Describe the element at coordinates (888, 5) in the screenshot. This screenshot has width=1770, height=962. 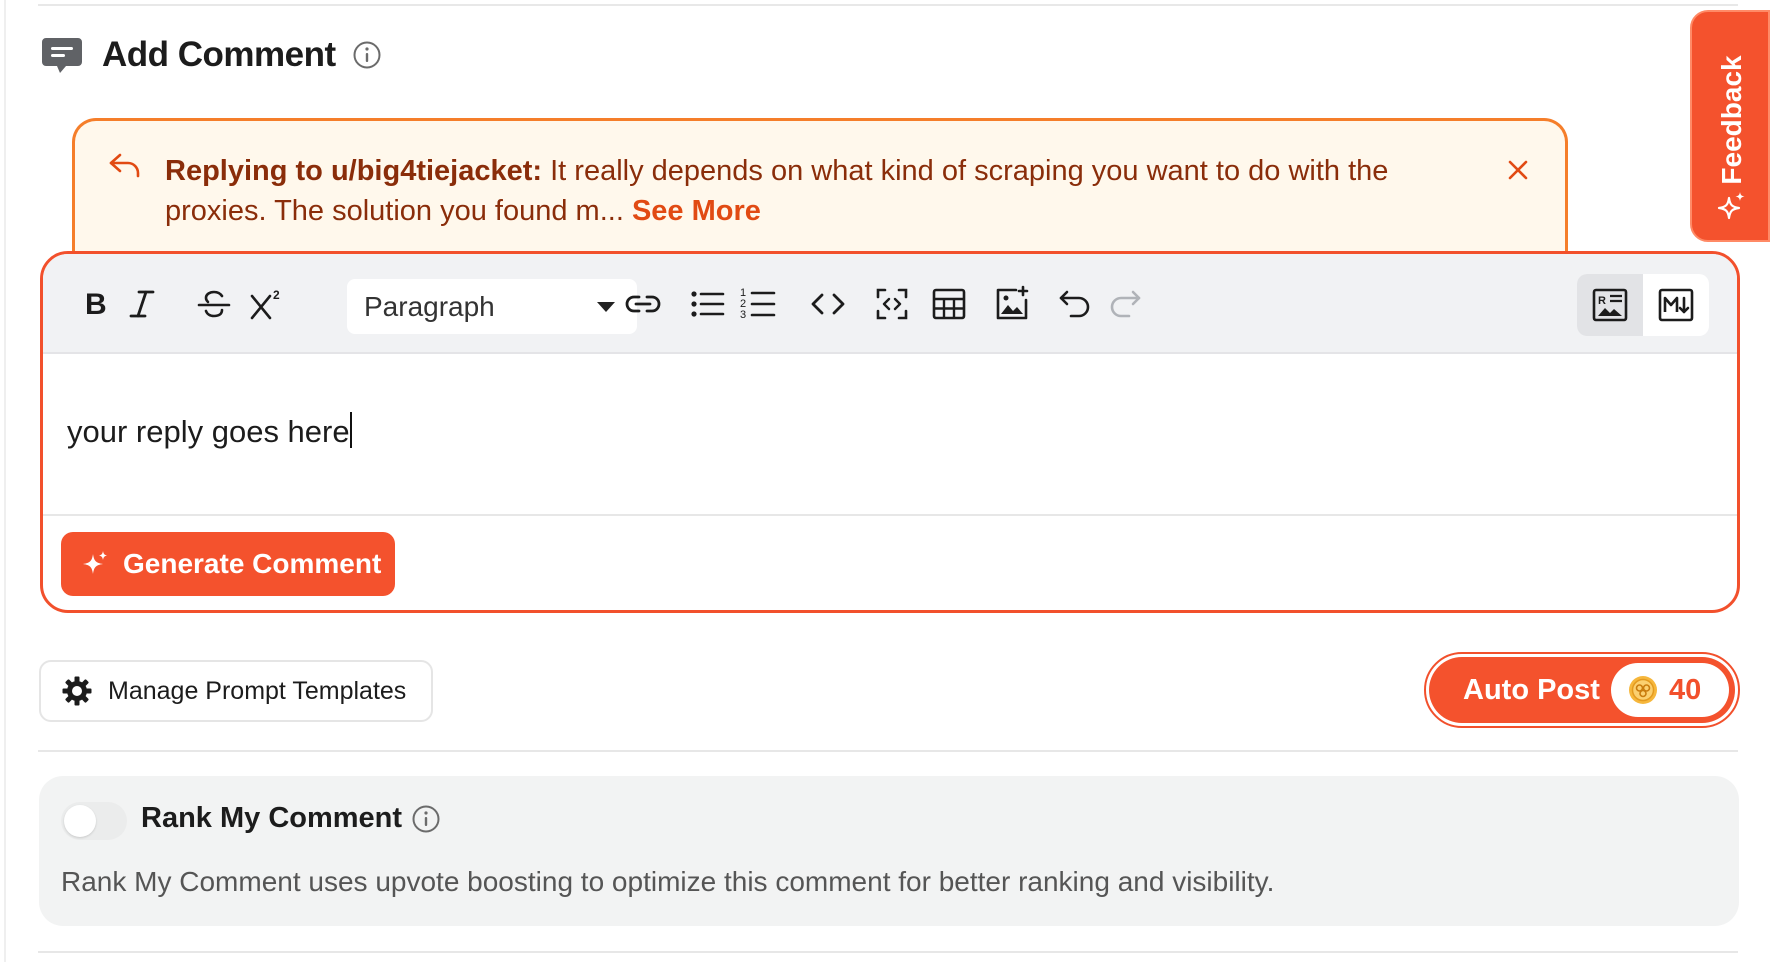
I see `top-divider` at that location.